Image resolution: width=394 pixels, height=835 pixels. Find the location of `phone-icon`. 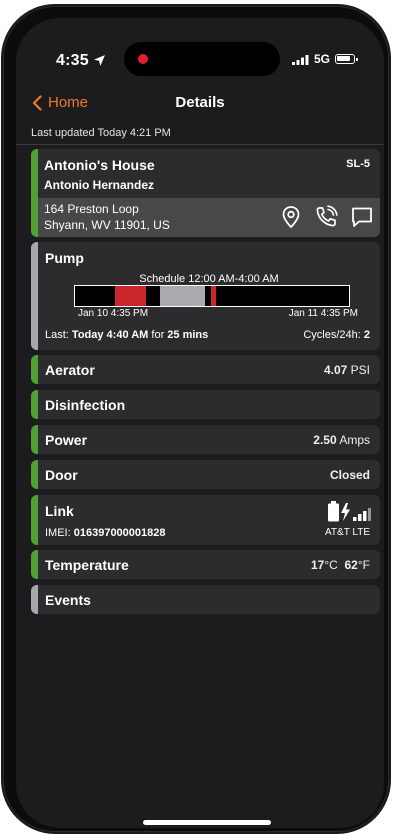

phone-icon is located at coordinates (326, 217).